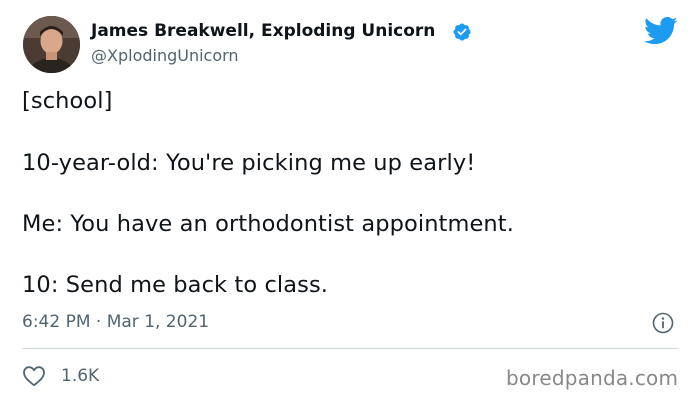  Describe the element at coordinates (80, 376) in the screenshot. I see `like-count: 1.6K` at that location.